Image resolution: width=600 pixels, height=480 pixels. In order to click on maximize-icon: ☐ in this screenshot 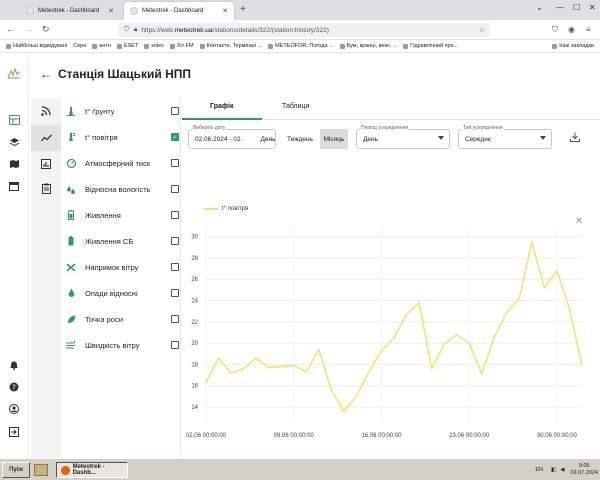, I will do `click(576, 7)`.